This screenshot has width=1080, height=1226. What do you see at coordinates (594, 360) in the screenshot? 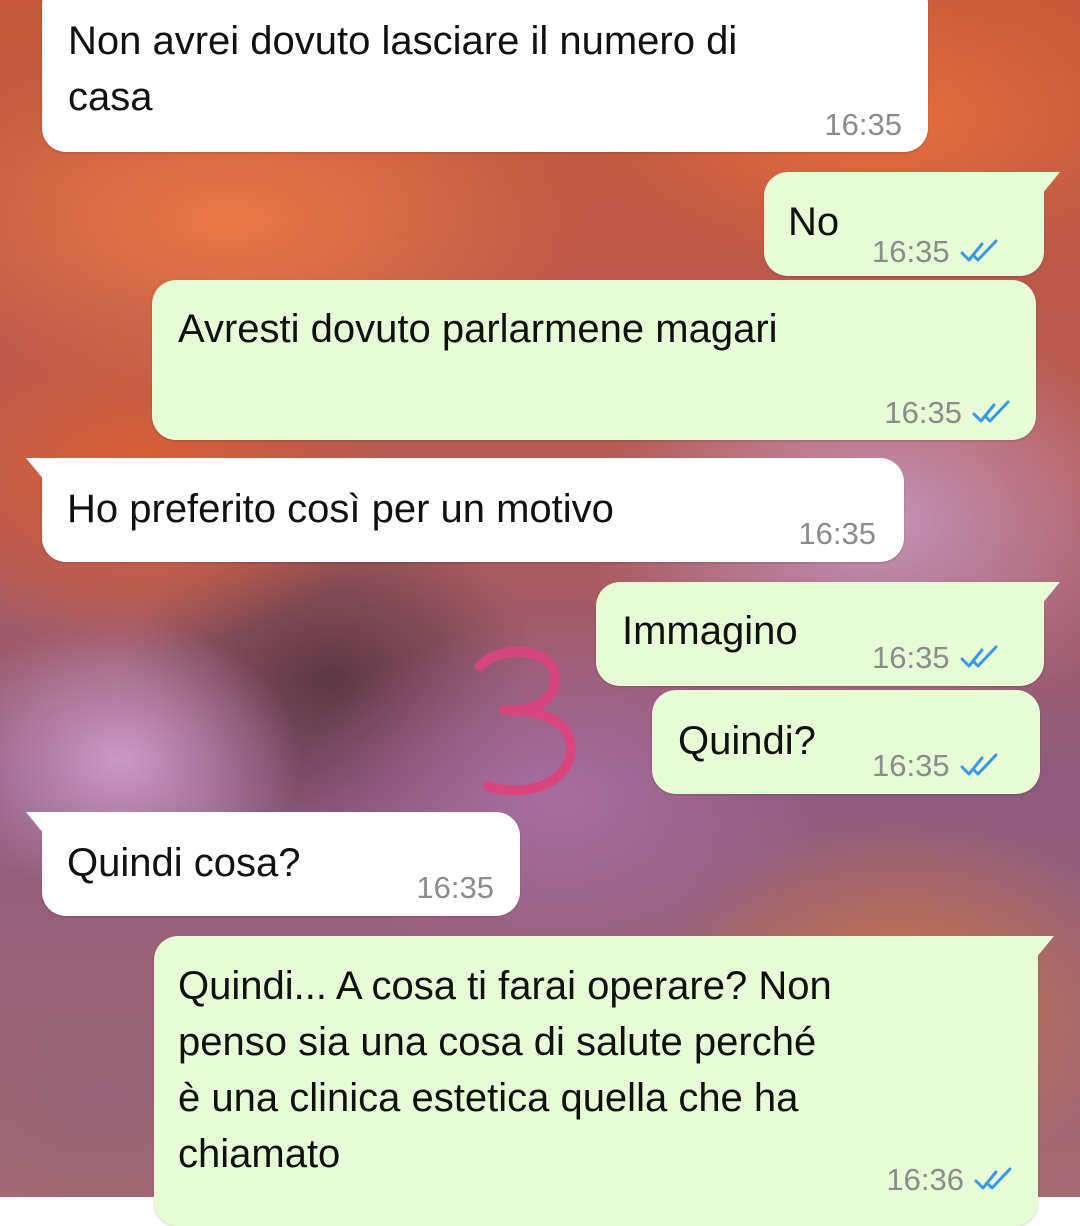
I see `message-bubble-outgoing: Avresti dovuto parlarmene magari 16:35` at bounding box center [594, 360].